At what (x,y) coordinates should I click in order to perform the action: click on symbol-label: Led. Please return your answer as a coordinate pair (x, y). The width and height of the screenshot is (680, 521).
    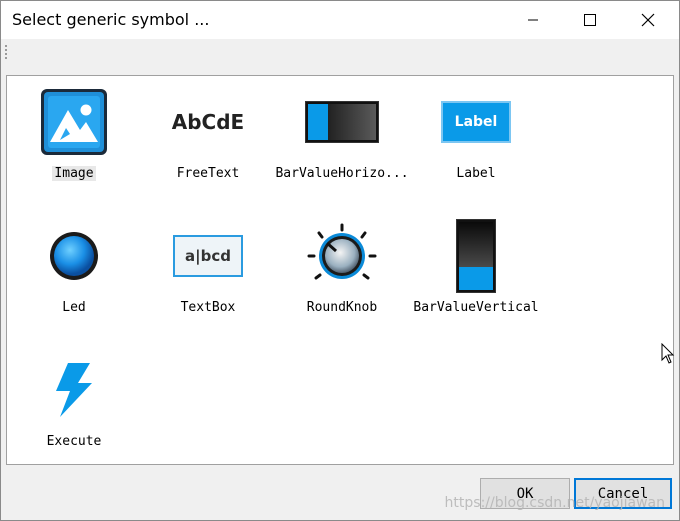
    Looking at the image, I should click on (74, 307).